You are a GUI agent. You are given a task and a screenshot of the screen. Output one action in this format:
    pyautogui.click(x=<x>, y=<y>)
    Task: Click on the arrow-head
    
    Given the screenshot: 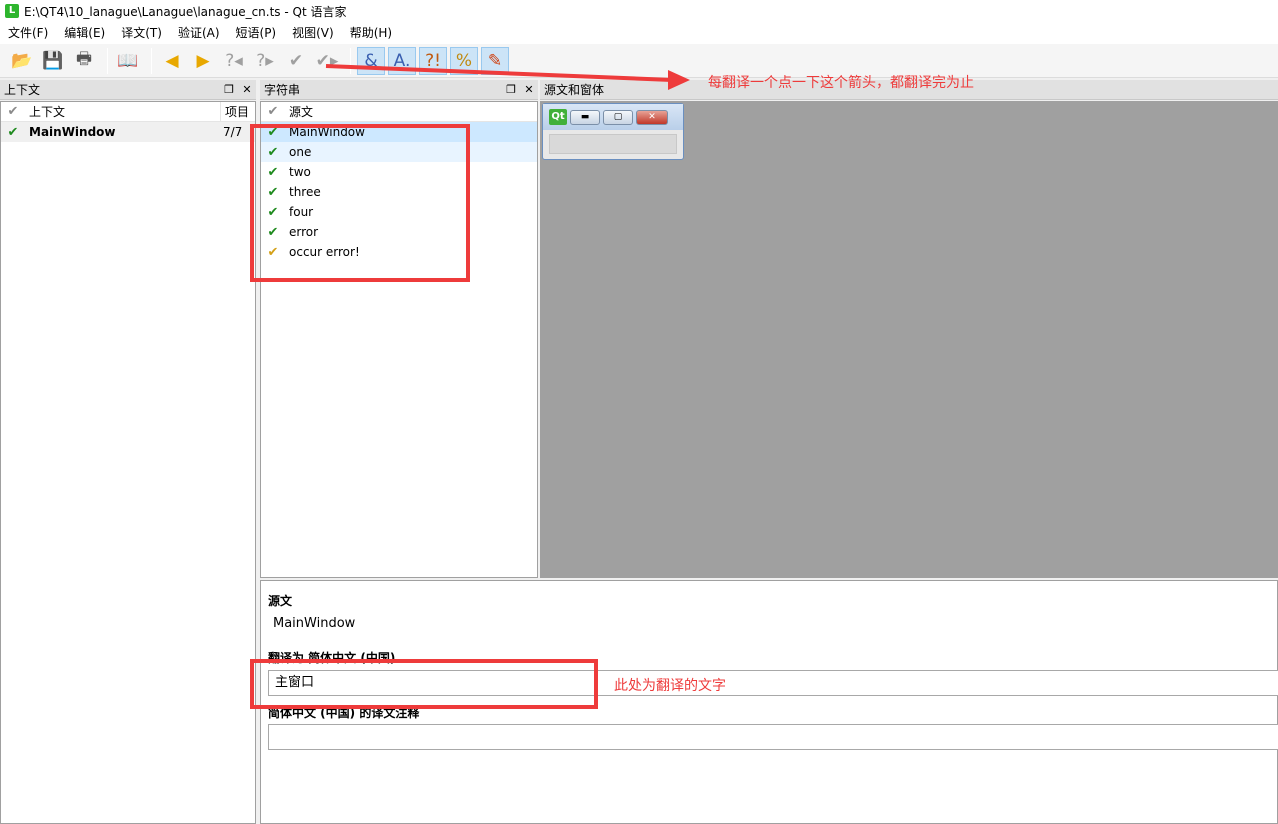 What is the action you would take?
    pyautogui.click(x=679, y=80)
    